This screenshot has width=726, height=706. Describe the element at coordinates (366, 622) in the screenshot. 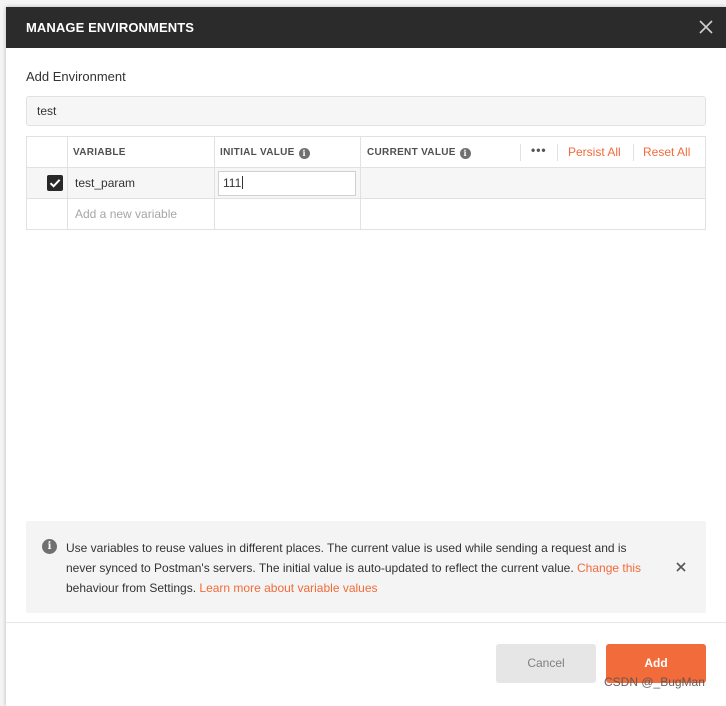

I see `footer-divider` at that location.